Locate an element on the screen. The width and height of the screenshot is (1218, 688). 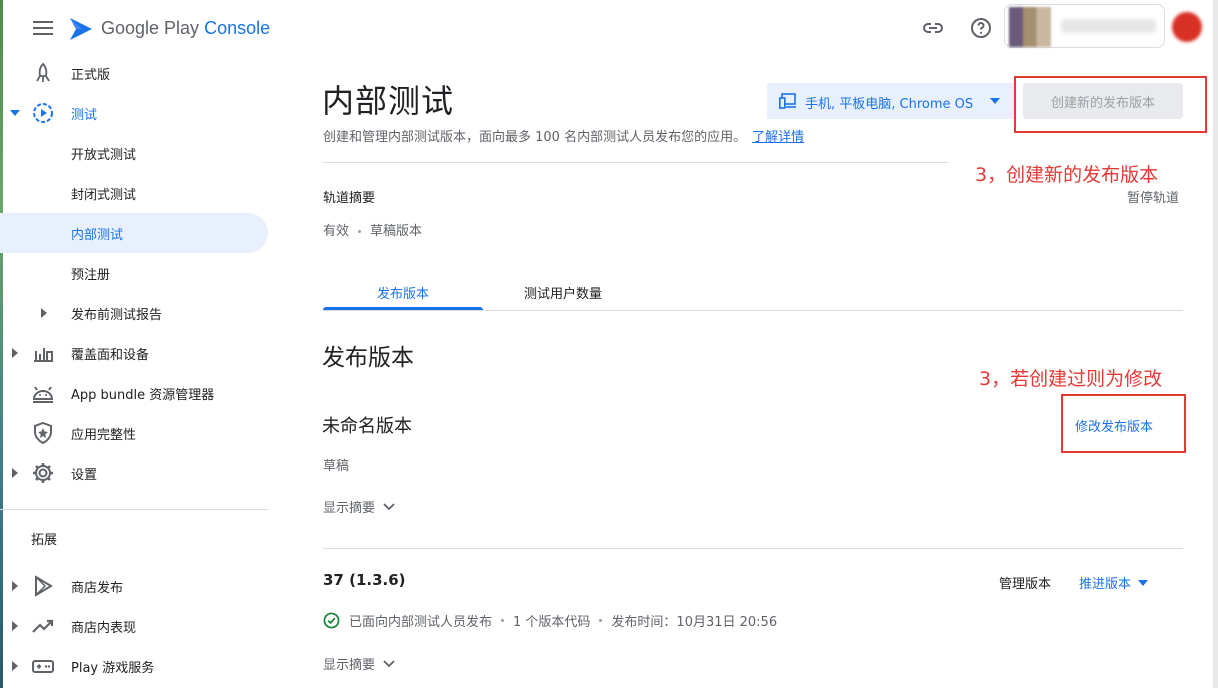
sidebar-item-label: 商店发布 is located at coordinates (97, 588).